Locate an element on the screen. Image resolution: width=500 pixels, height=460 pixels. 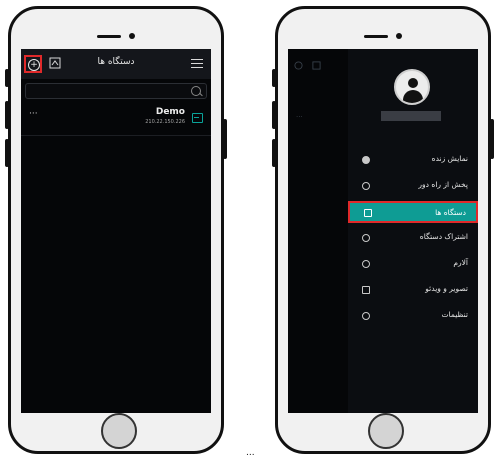
dot-icon is located at coordinates (366, 160).